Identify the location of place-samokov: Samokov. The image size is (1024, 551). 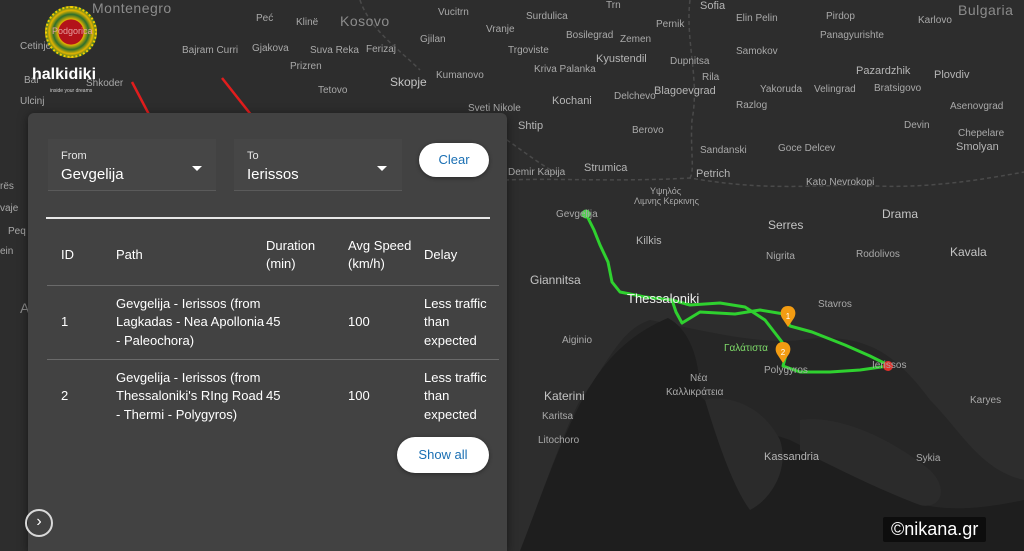
(757, 51).